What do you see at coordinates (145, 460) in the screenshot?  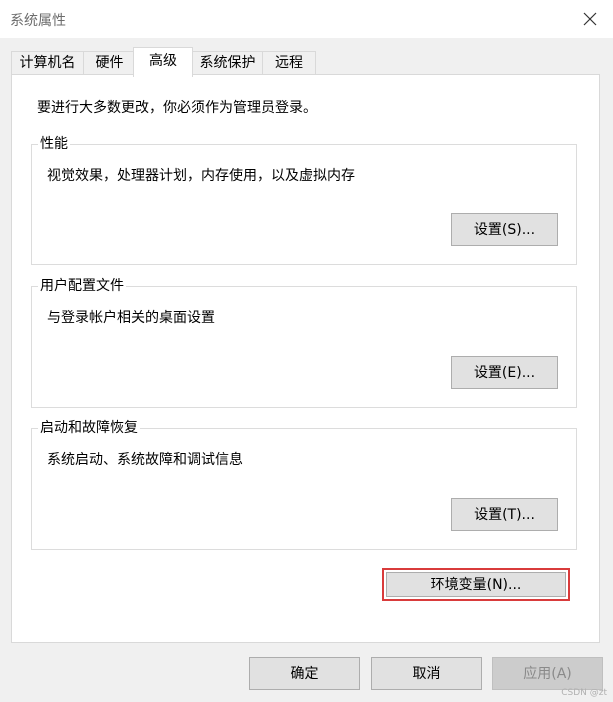 I see `startup-recovery-description: 系统启动、系统故障和调试信息` at bounding box center [145, 460].